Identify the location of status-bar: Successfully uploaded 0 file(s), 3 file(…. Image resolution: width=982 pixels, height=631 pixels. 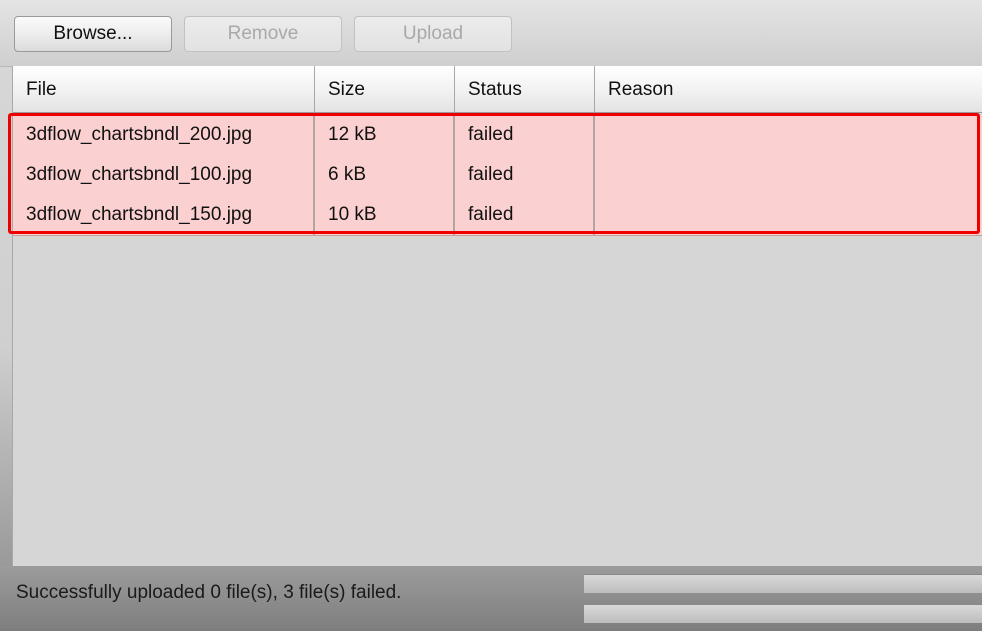
(491, 598).